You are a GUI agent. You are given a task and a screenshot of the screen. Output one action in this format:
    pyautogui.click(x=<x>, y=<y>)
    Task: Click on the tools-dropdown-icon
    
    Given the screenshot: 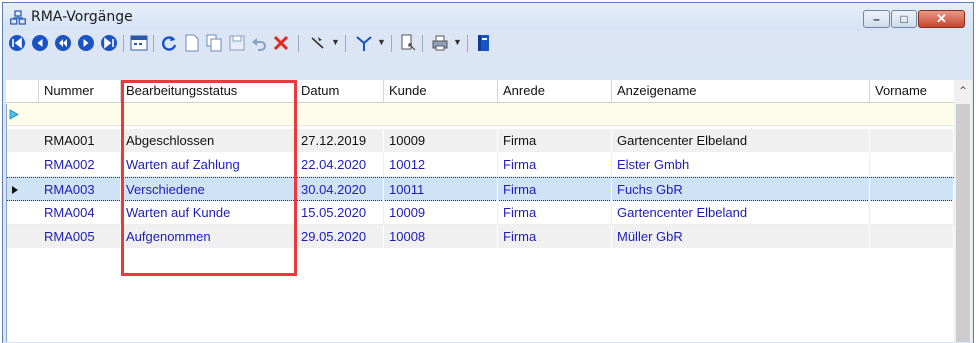 What is the action you would take?
    pyautogui.click(x=318, y=43)
    